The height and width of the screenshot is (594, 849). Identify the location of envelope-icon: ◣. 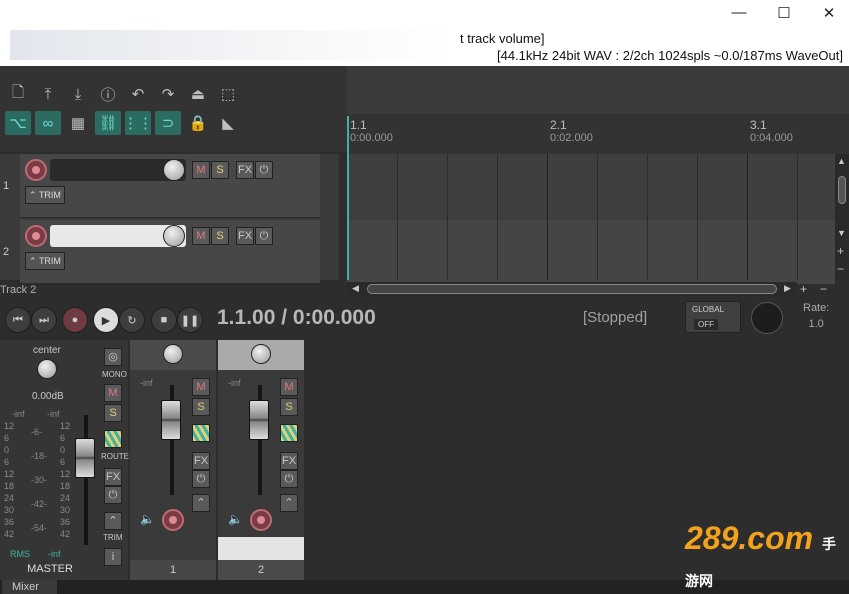
(228, 123).